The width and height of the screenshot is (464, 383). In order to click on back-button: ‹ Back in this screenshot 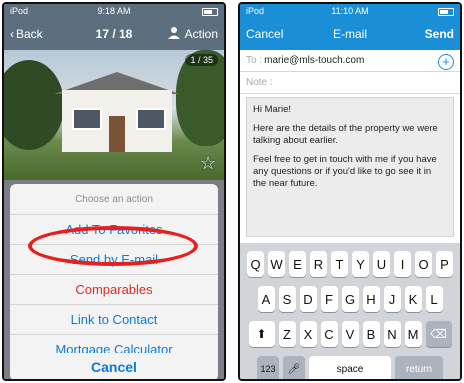, I will do `click(26, 34)`.